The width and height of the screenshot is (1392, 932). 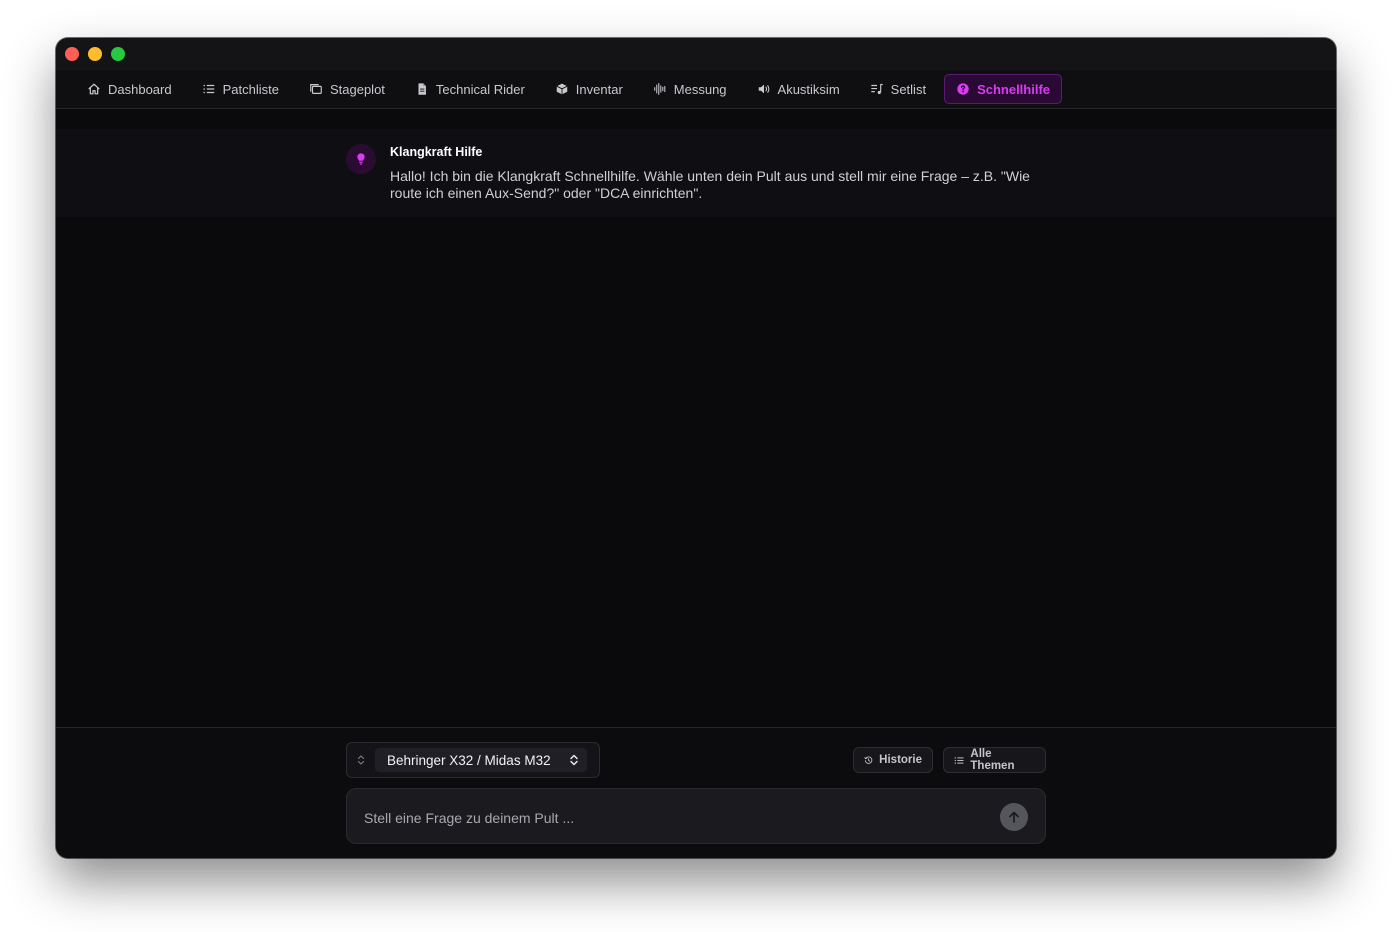 I want to click on sort-arrows-icon, so click(x=361, y=760).